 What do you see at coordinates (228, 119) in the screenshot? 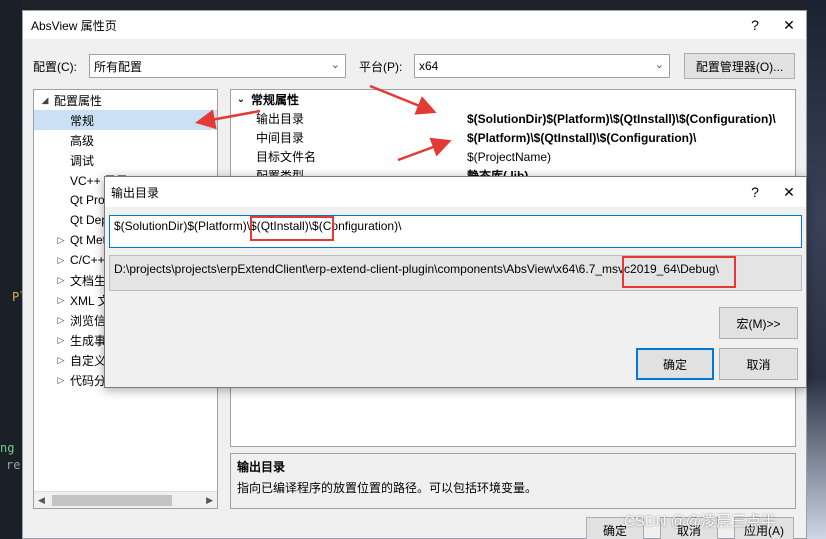
I see `arrow-to-general-item` at bounding box center [228, 119].